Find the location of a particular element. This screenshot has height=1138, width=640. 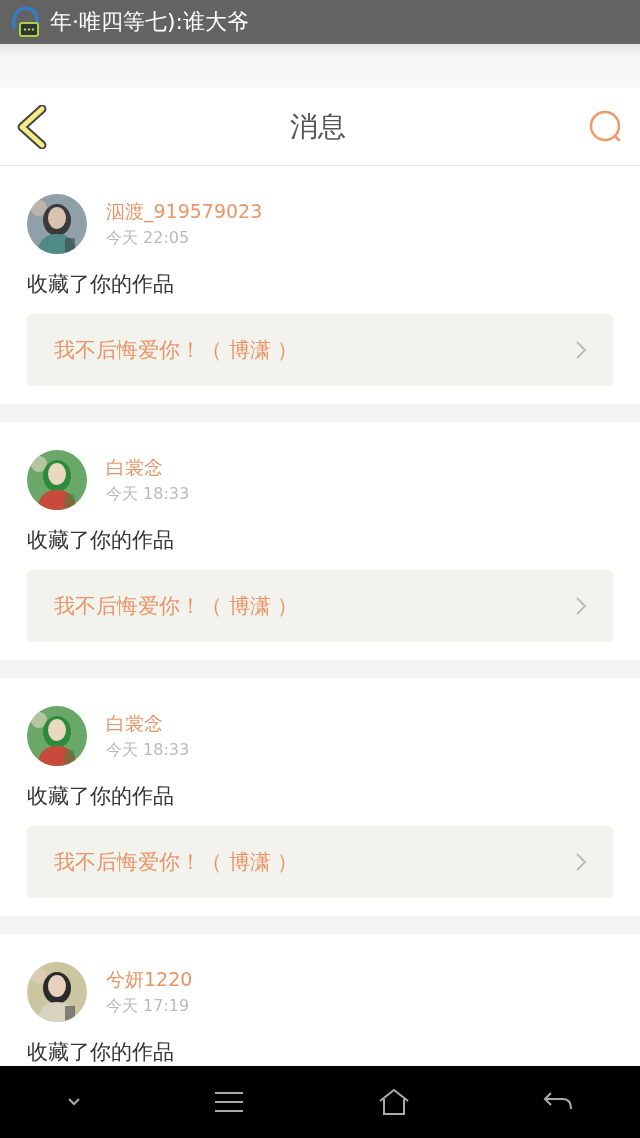

menu-icon is located at coordinates (229, 1102).